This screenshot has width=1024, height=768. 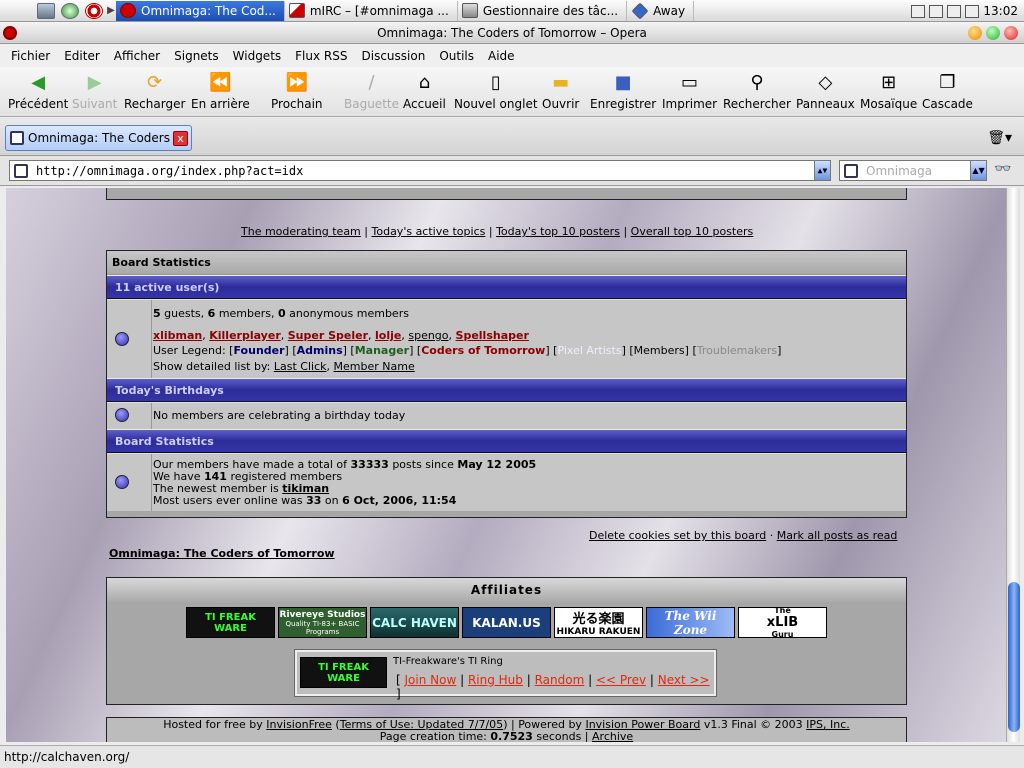 I want to click on delete-cookies-link: Delete cookies set by this board, so click(x=677, y=535).